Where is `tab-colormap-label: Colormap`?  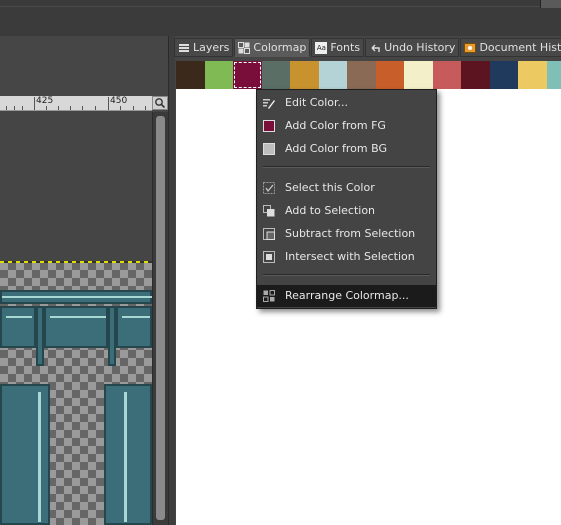
tab-colormap-label: Colormap is located at coordinates (280, 47).